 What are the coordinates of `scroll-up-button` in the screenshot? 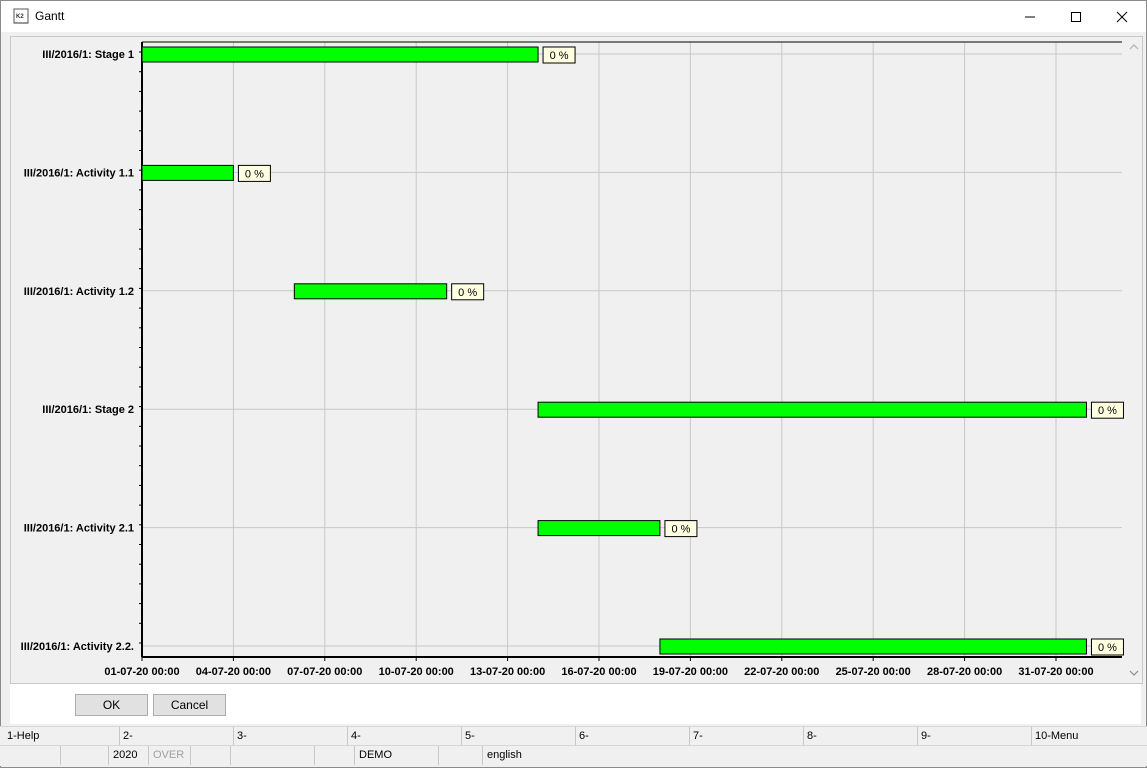 It's located at (1134, 47).